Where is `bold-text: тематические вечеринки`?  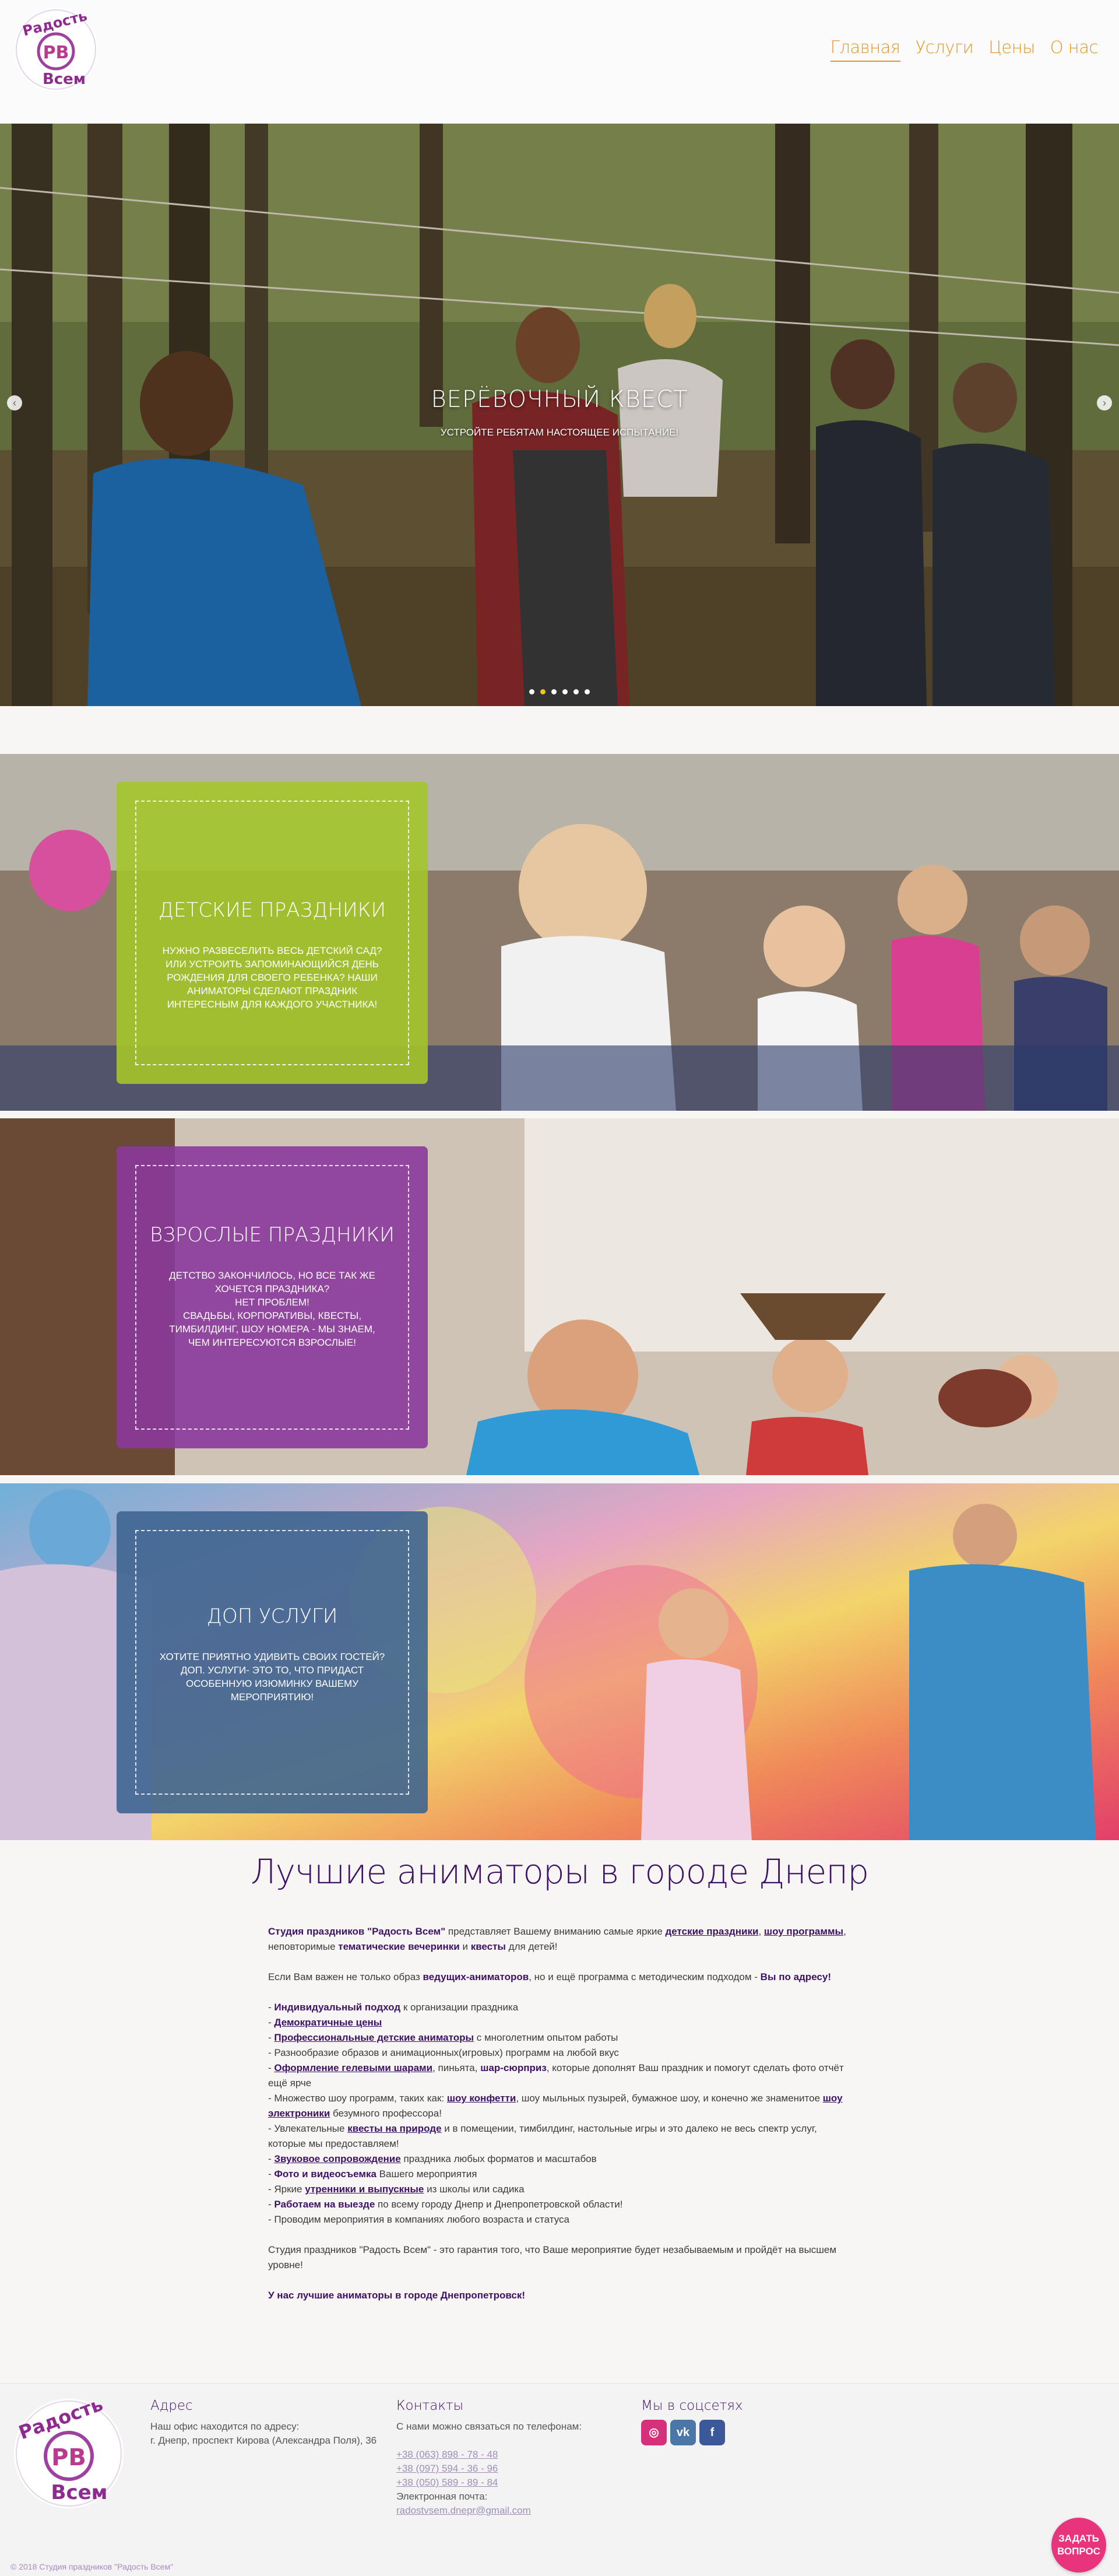 bold-text: тематические вечеринки is located at coordinates (399, 1946).